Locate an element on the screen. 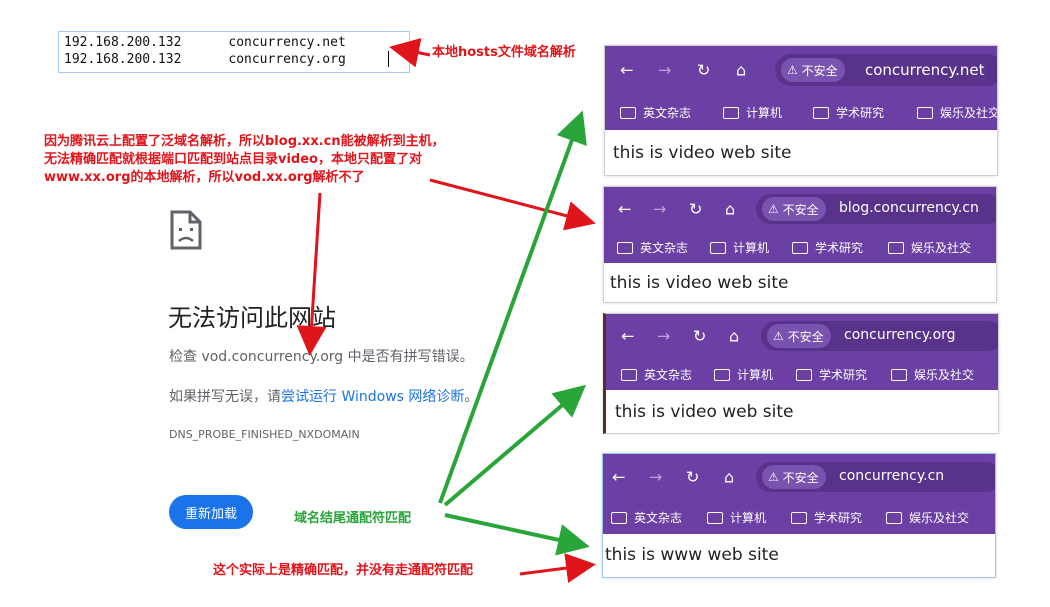 The width and height of the screenshot is (1050, 607). arrow-to-blog is located at coordinates (512, 204).